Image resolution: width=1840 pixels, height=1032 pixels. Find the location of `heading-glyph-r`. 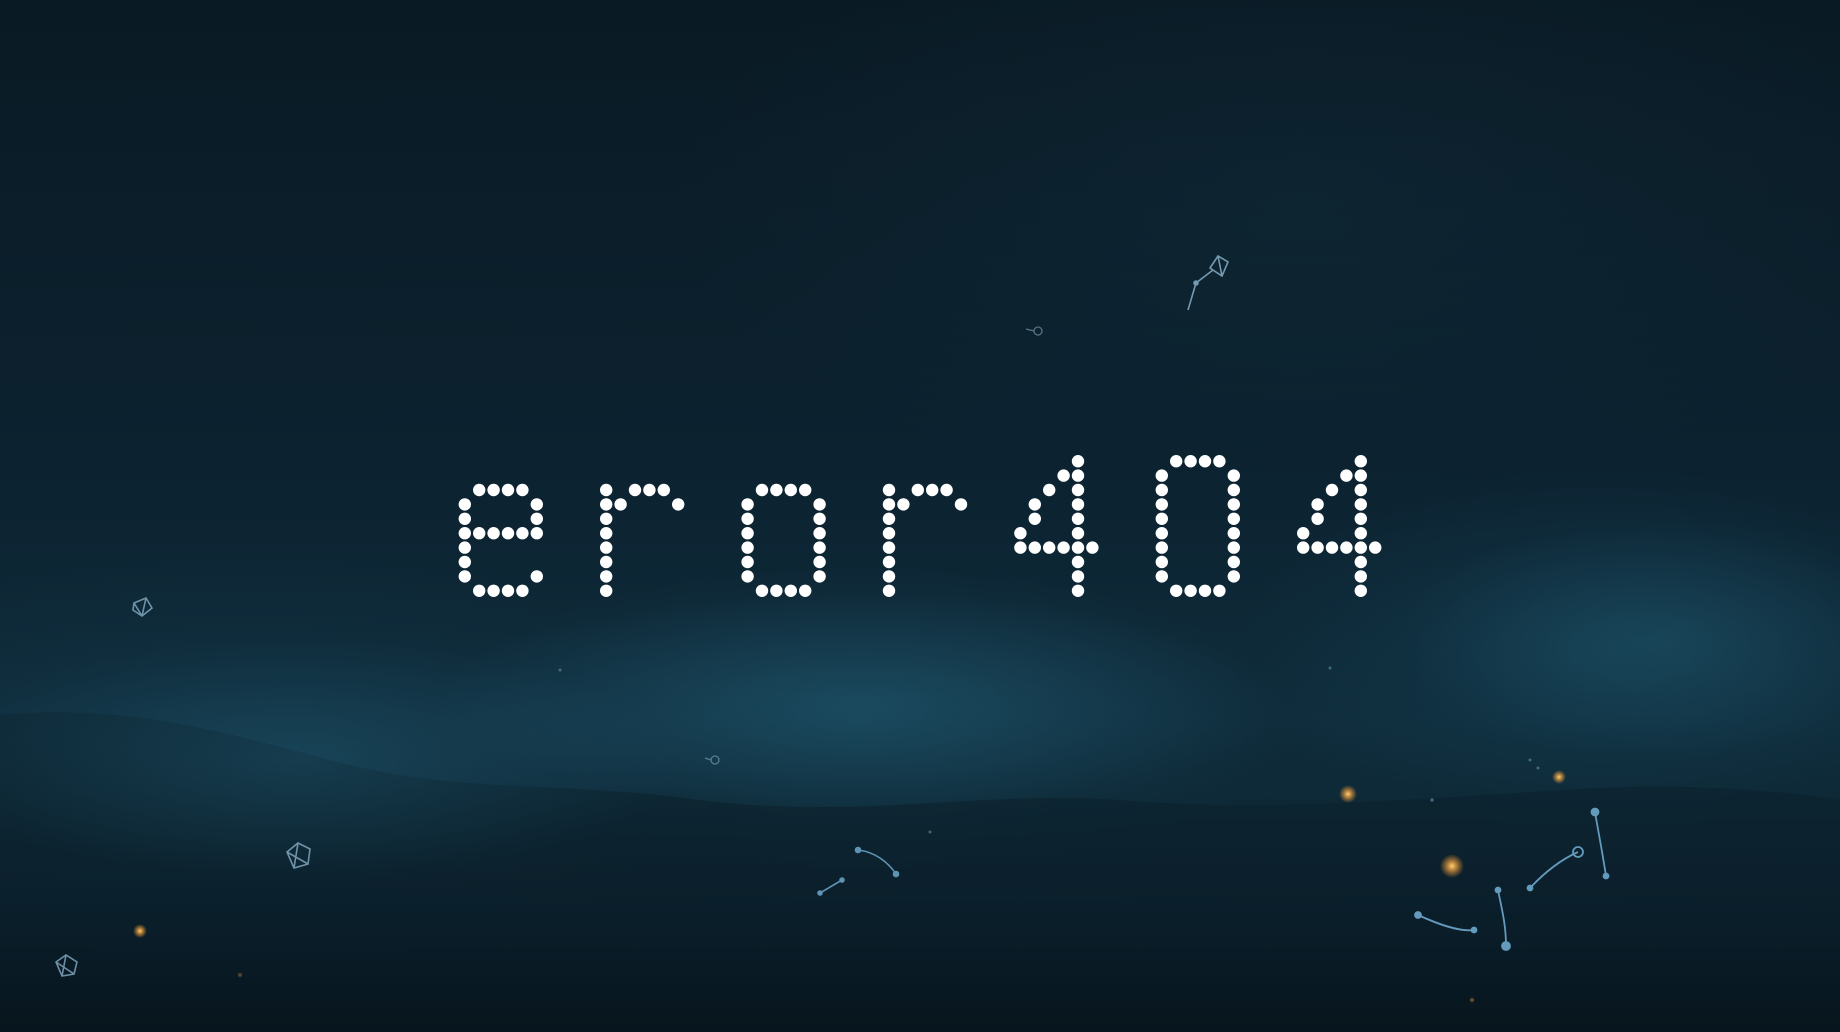

heading-glyph-r is located at coordinates (642, 540).